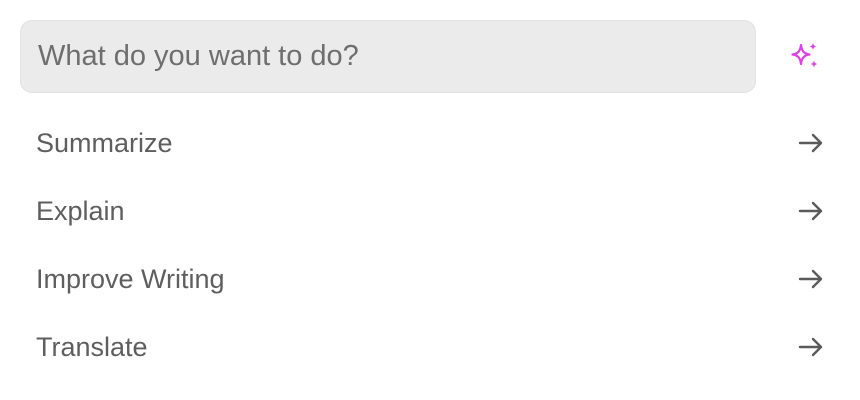 The height and width of the screenshot is (400, 860). I want to click on action-label: Translate, so click(92, 346).